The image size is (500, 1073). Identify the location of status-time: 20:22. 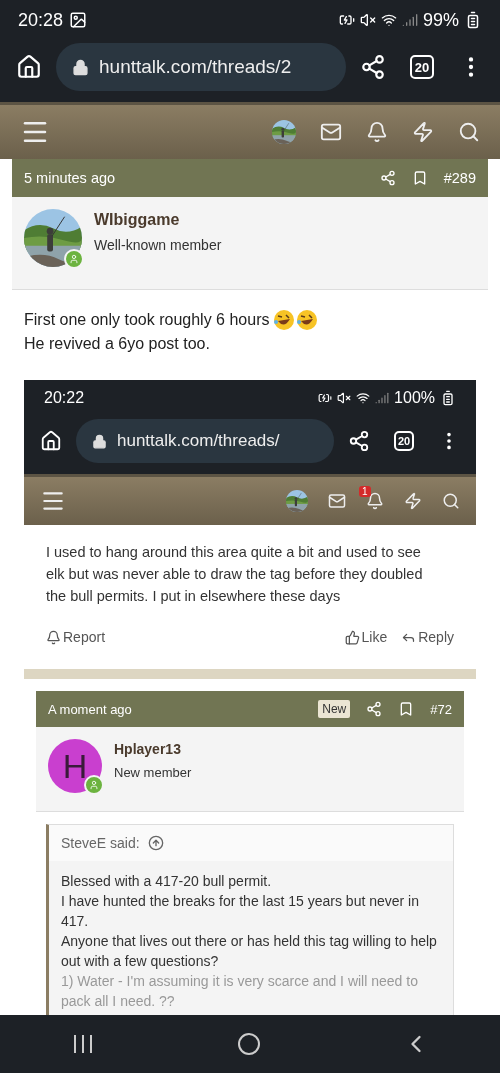
(64, 398).